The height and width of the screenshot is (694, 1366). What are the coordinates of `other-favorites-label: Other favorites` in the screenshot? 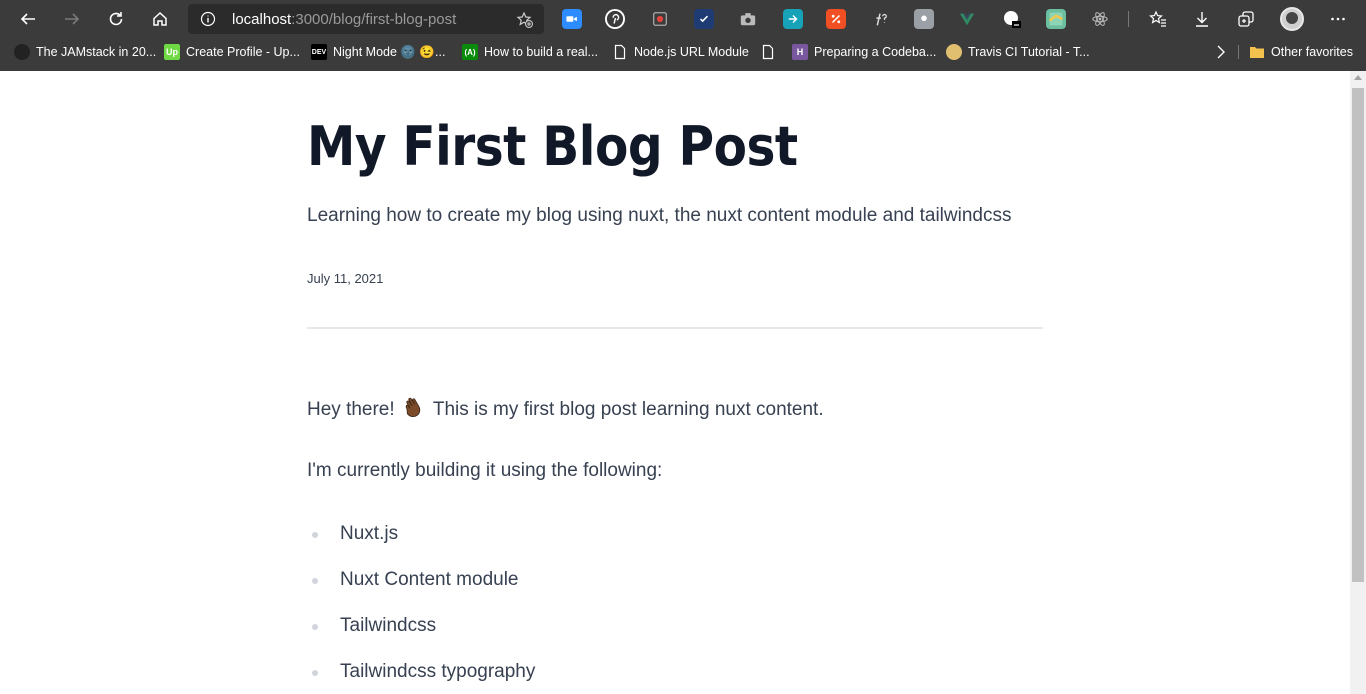 It's located at (1312, 52).